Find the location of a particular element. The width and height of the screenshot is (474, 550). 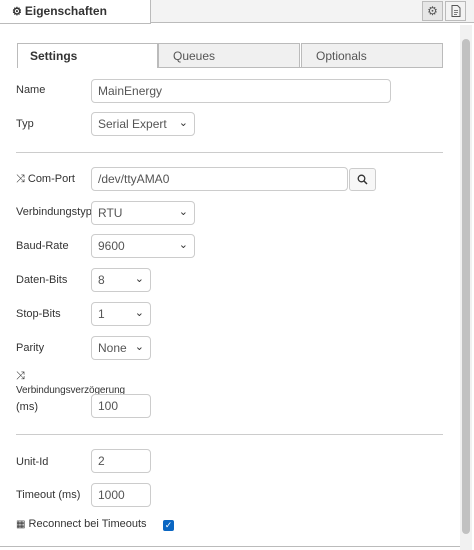

timeout-input is located at coordinates (121, 495).